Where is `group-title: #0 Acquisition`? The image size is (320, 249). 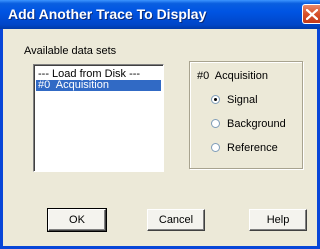
group-title: #0 Acquisition is located at coordinates (232, 76).